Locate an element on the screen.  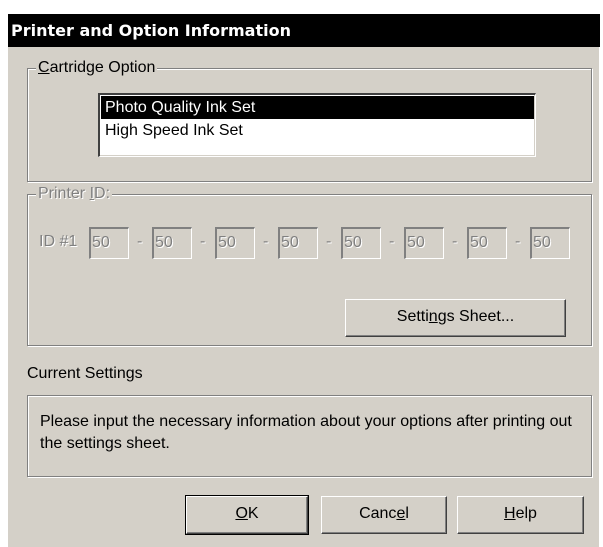
cartridge-option-legend: Cartridge Option is located at coordinates (97, 68).